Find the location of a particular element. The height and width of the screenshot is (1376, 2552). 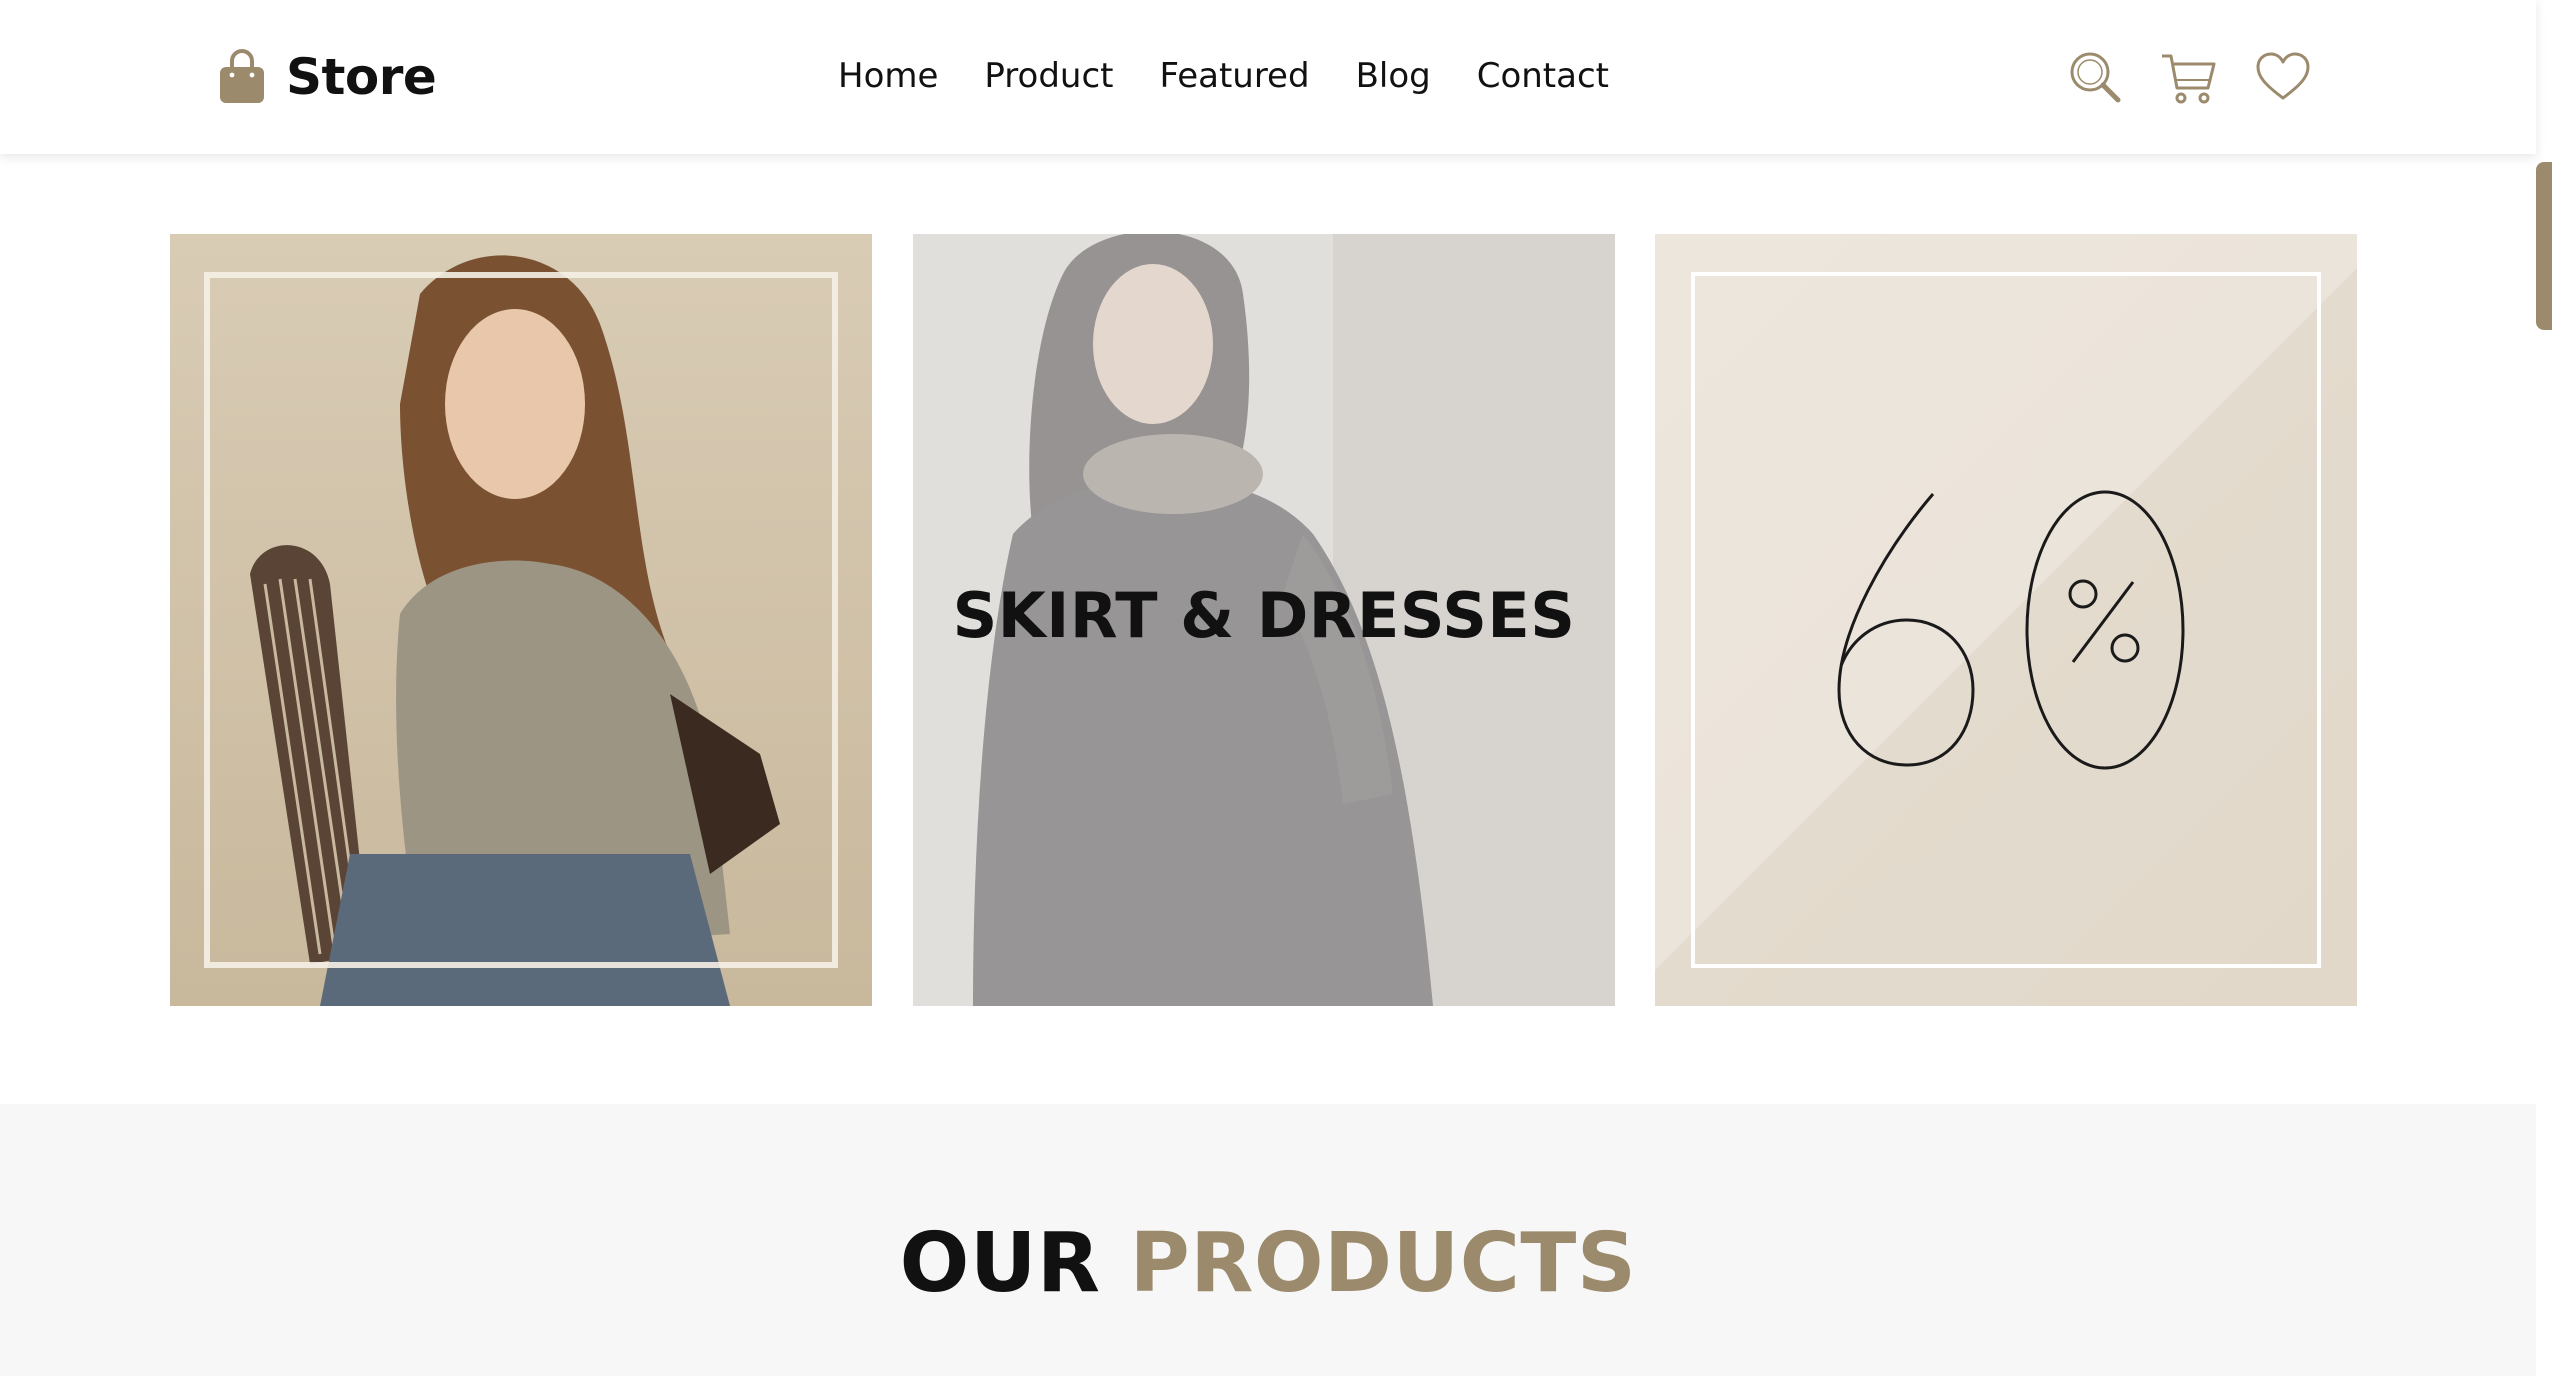

nav-blog: Blog is located at coordinates (1393, 76).